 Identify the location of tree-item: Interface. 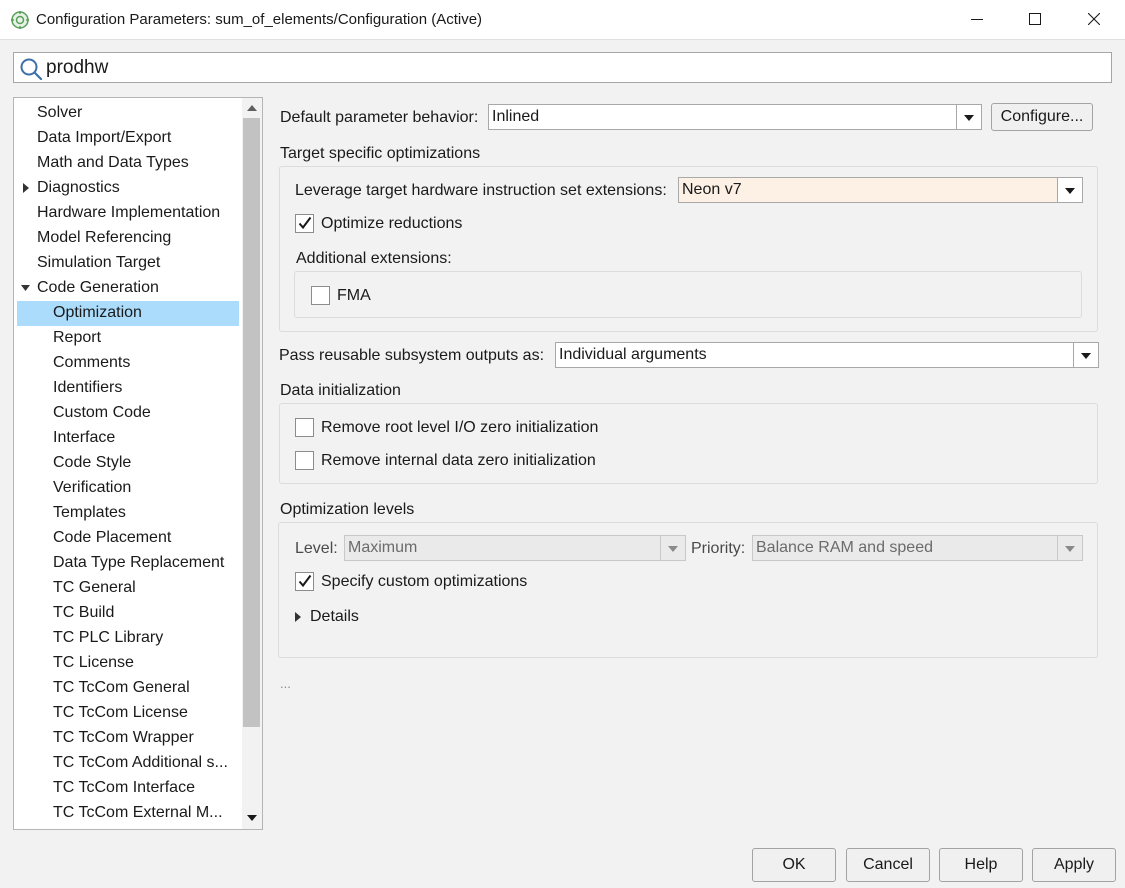
(128, 438).